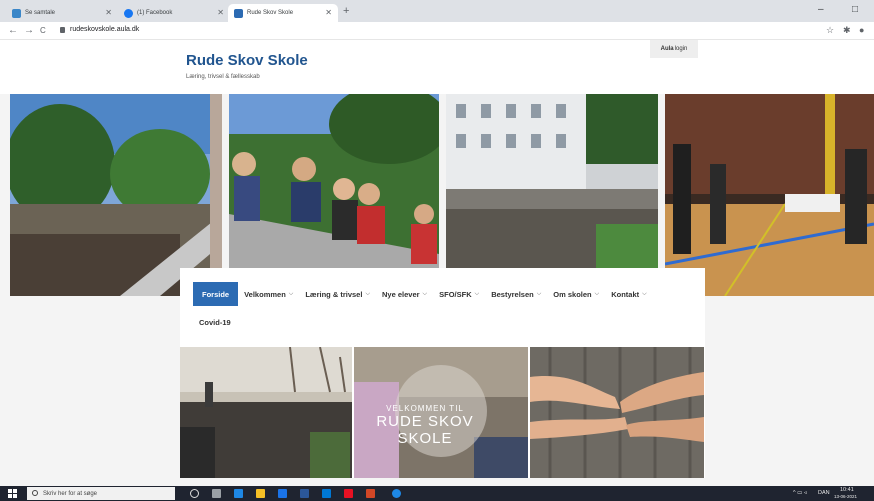 The image size is (874, 501). Describe the element at coordinates (12, 493) in the screenshot. I see `windows-start-icon` at that location.